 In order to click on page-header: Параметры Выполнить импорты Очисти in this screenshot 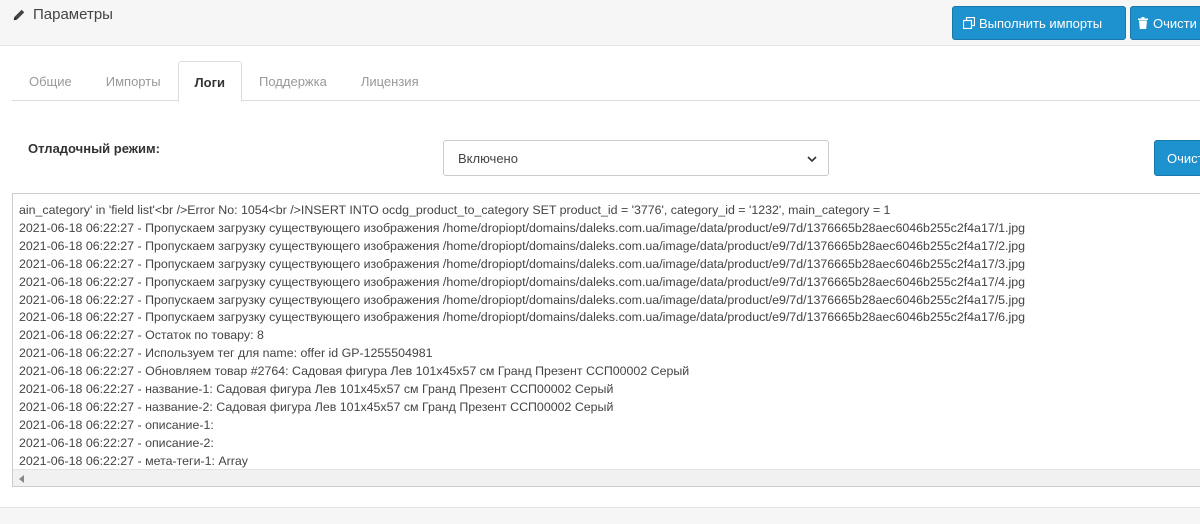, I will do `click(600, 23)`.